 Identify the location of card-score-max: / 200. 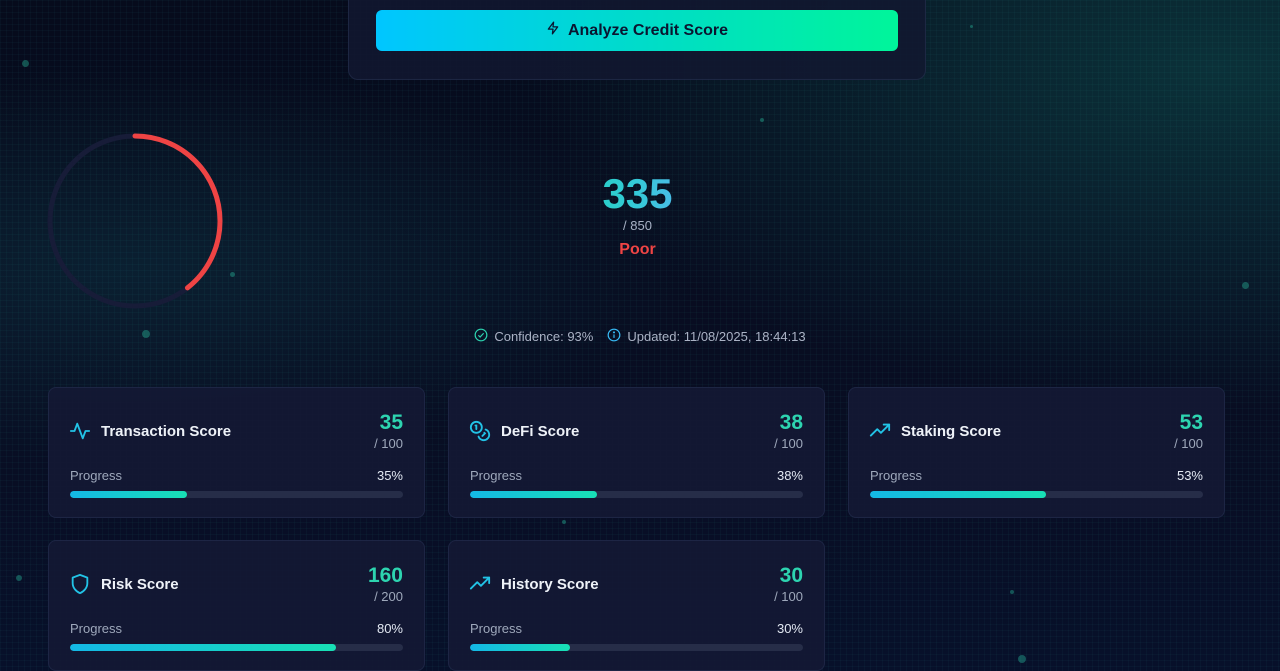
(388, 596).